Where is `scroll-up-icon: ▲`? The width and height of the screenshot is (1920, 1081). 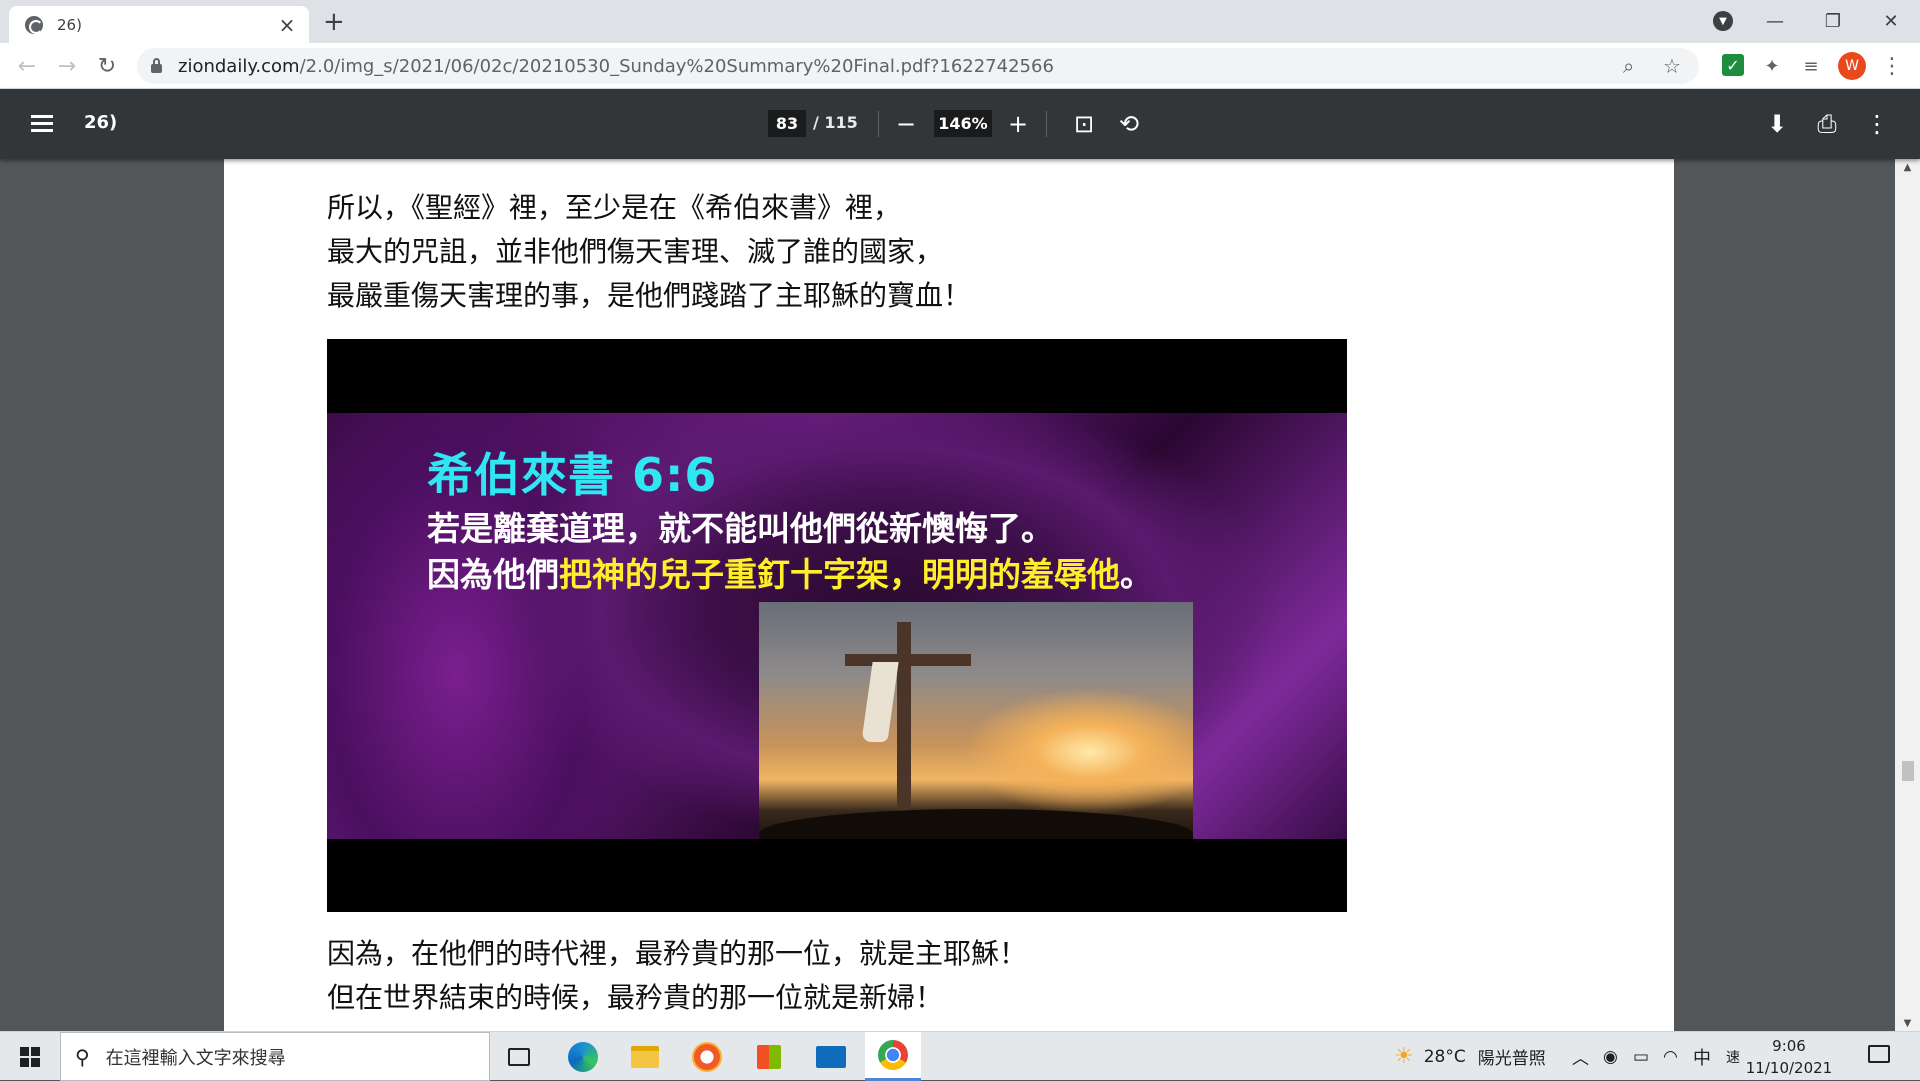
scroll-up-icon: ▲ is located at coordinates (1907, 167).